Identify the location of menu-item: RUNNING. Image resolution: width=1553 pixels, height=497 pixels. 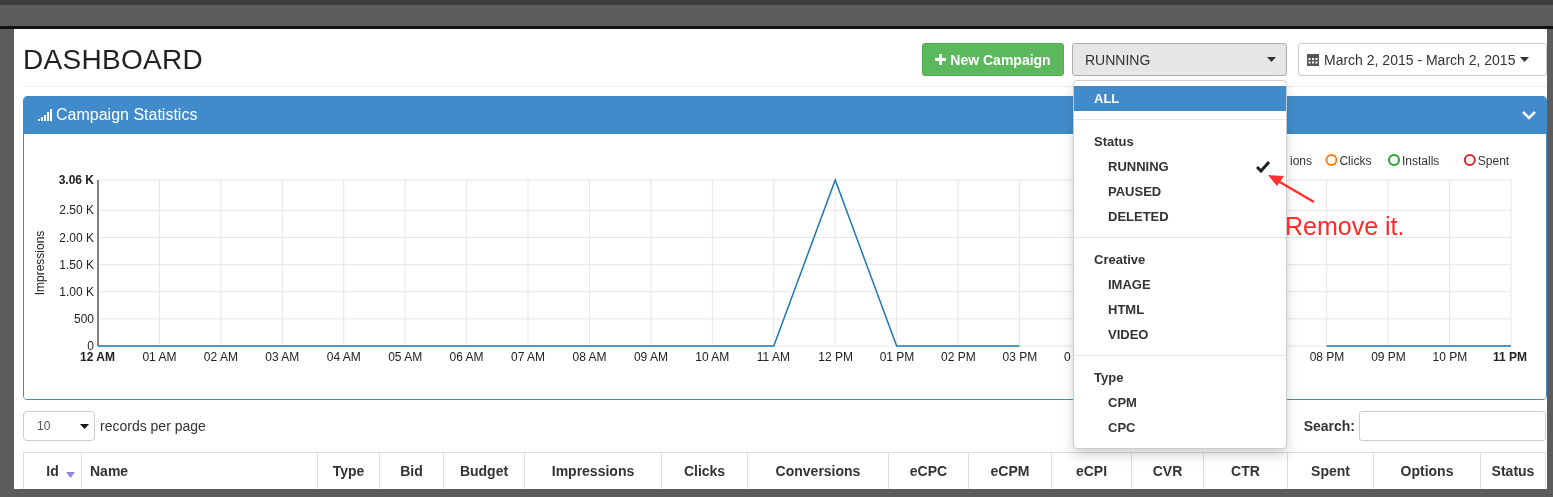
(1180, 166).